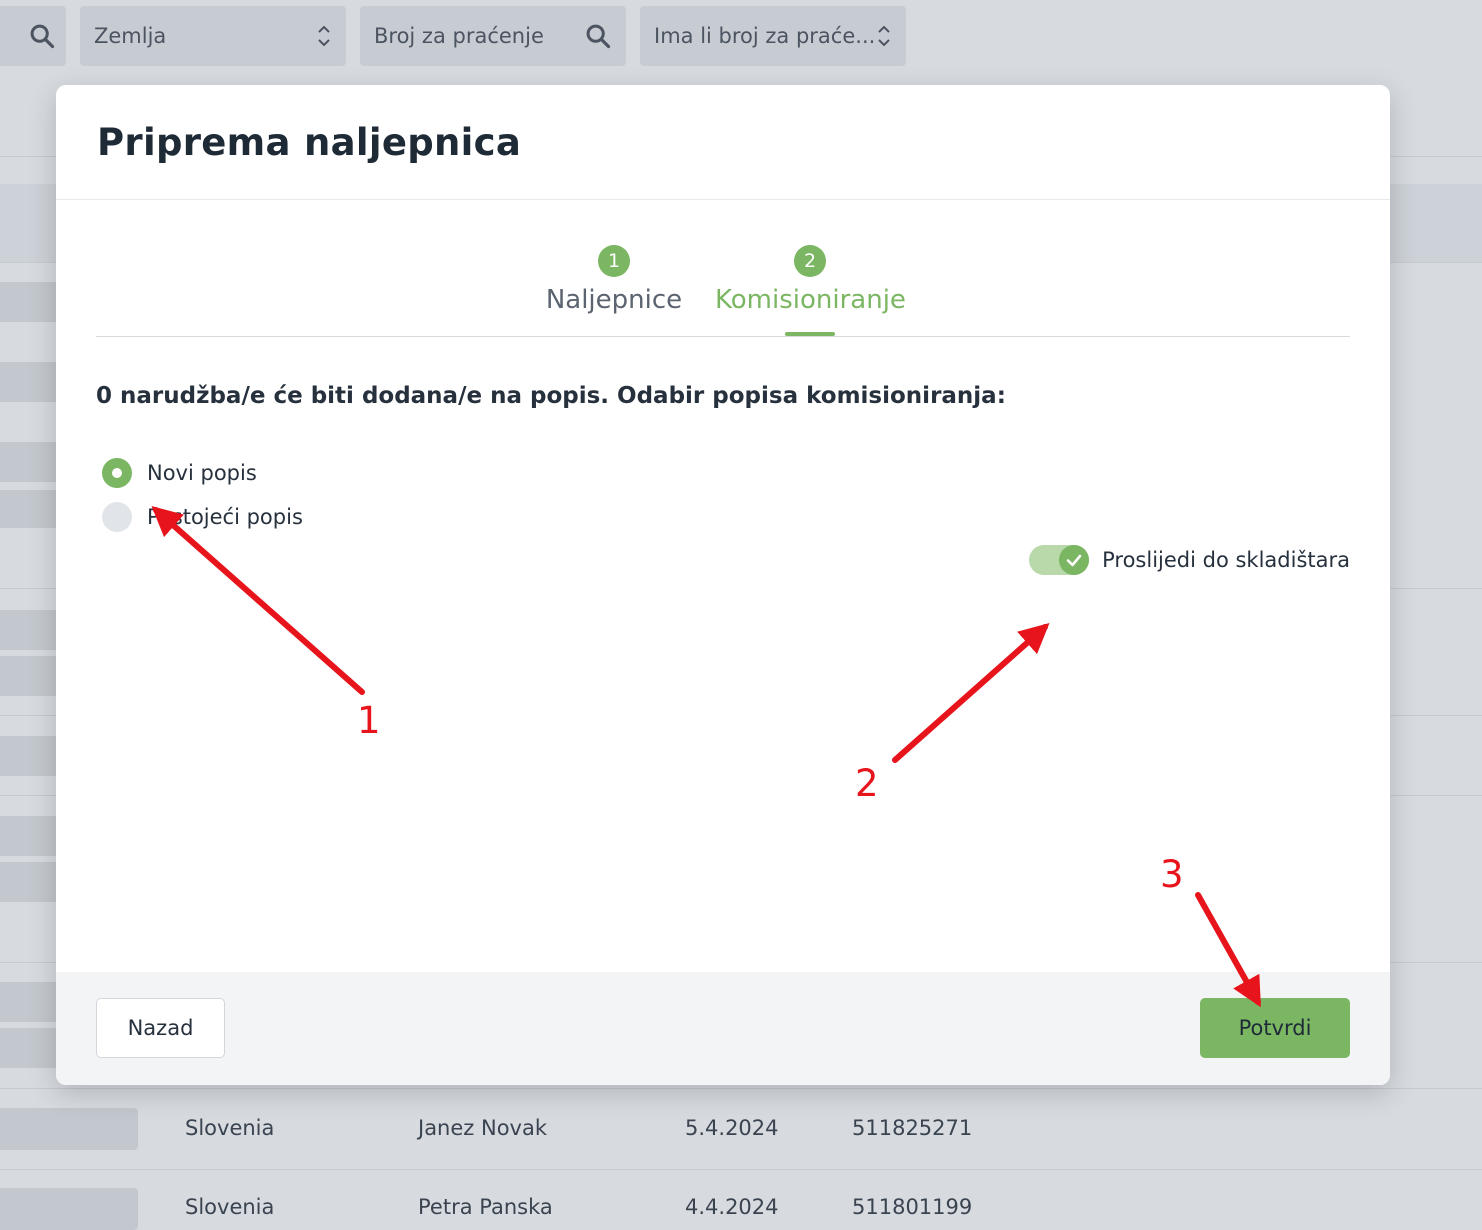 This screenshot has height=1230, width=1482. I want to click on option-label: Novi popis, so click(202, 473).